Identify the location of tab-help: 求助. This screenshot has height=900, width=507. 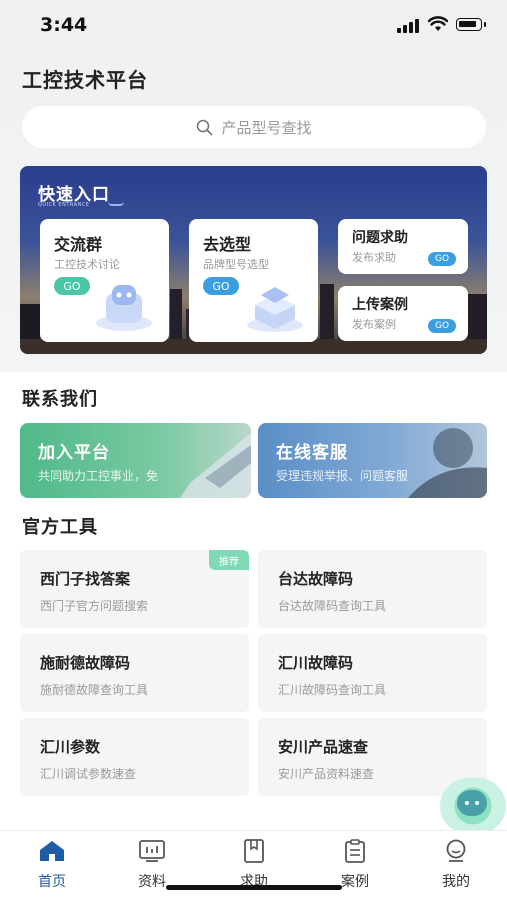
(254, 865).